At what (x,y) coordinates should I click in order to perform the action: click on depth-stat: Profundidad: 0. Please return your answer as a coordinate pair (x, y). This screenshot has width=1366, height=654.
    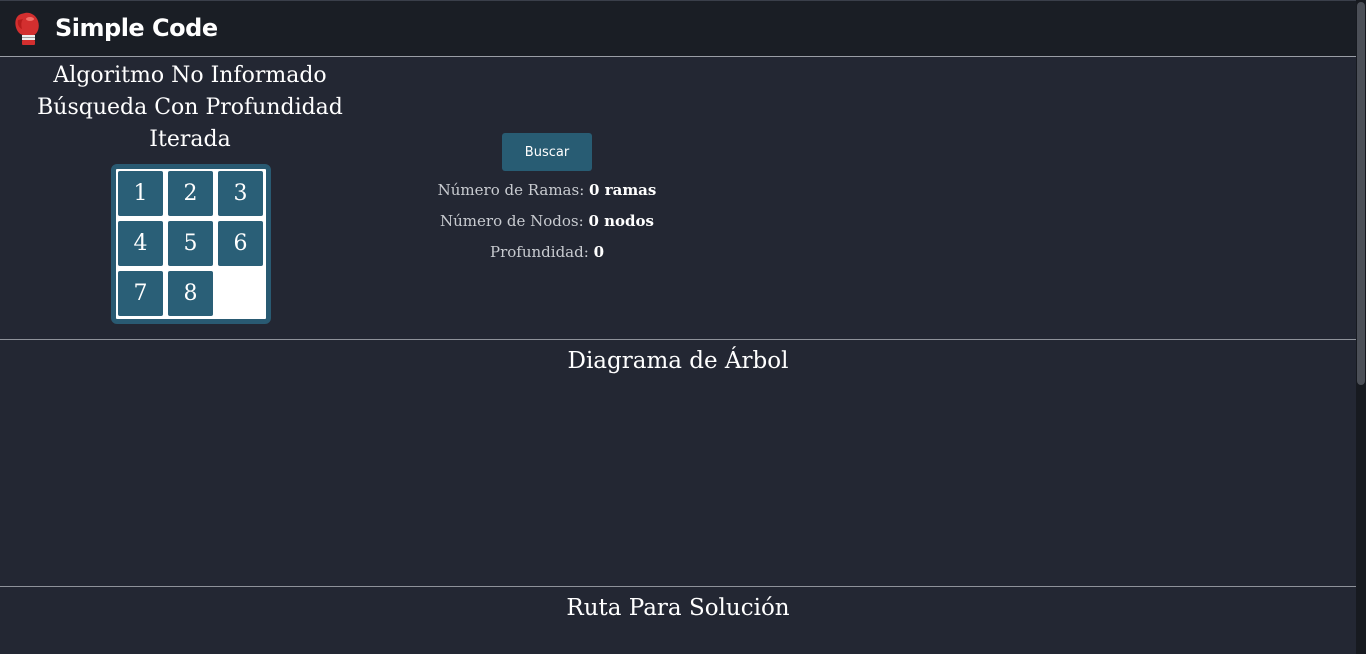
    Looking at the image, I should click on (547, 252).